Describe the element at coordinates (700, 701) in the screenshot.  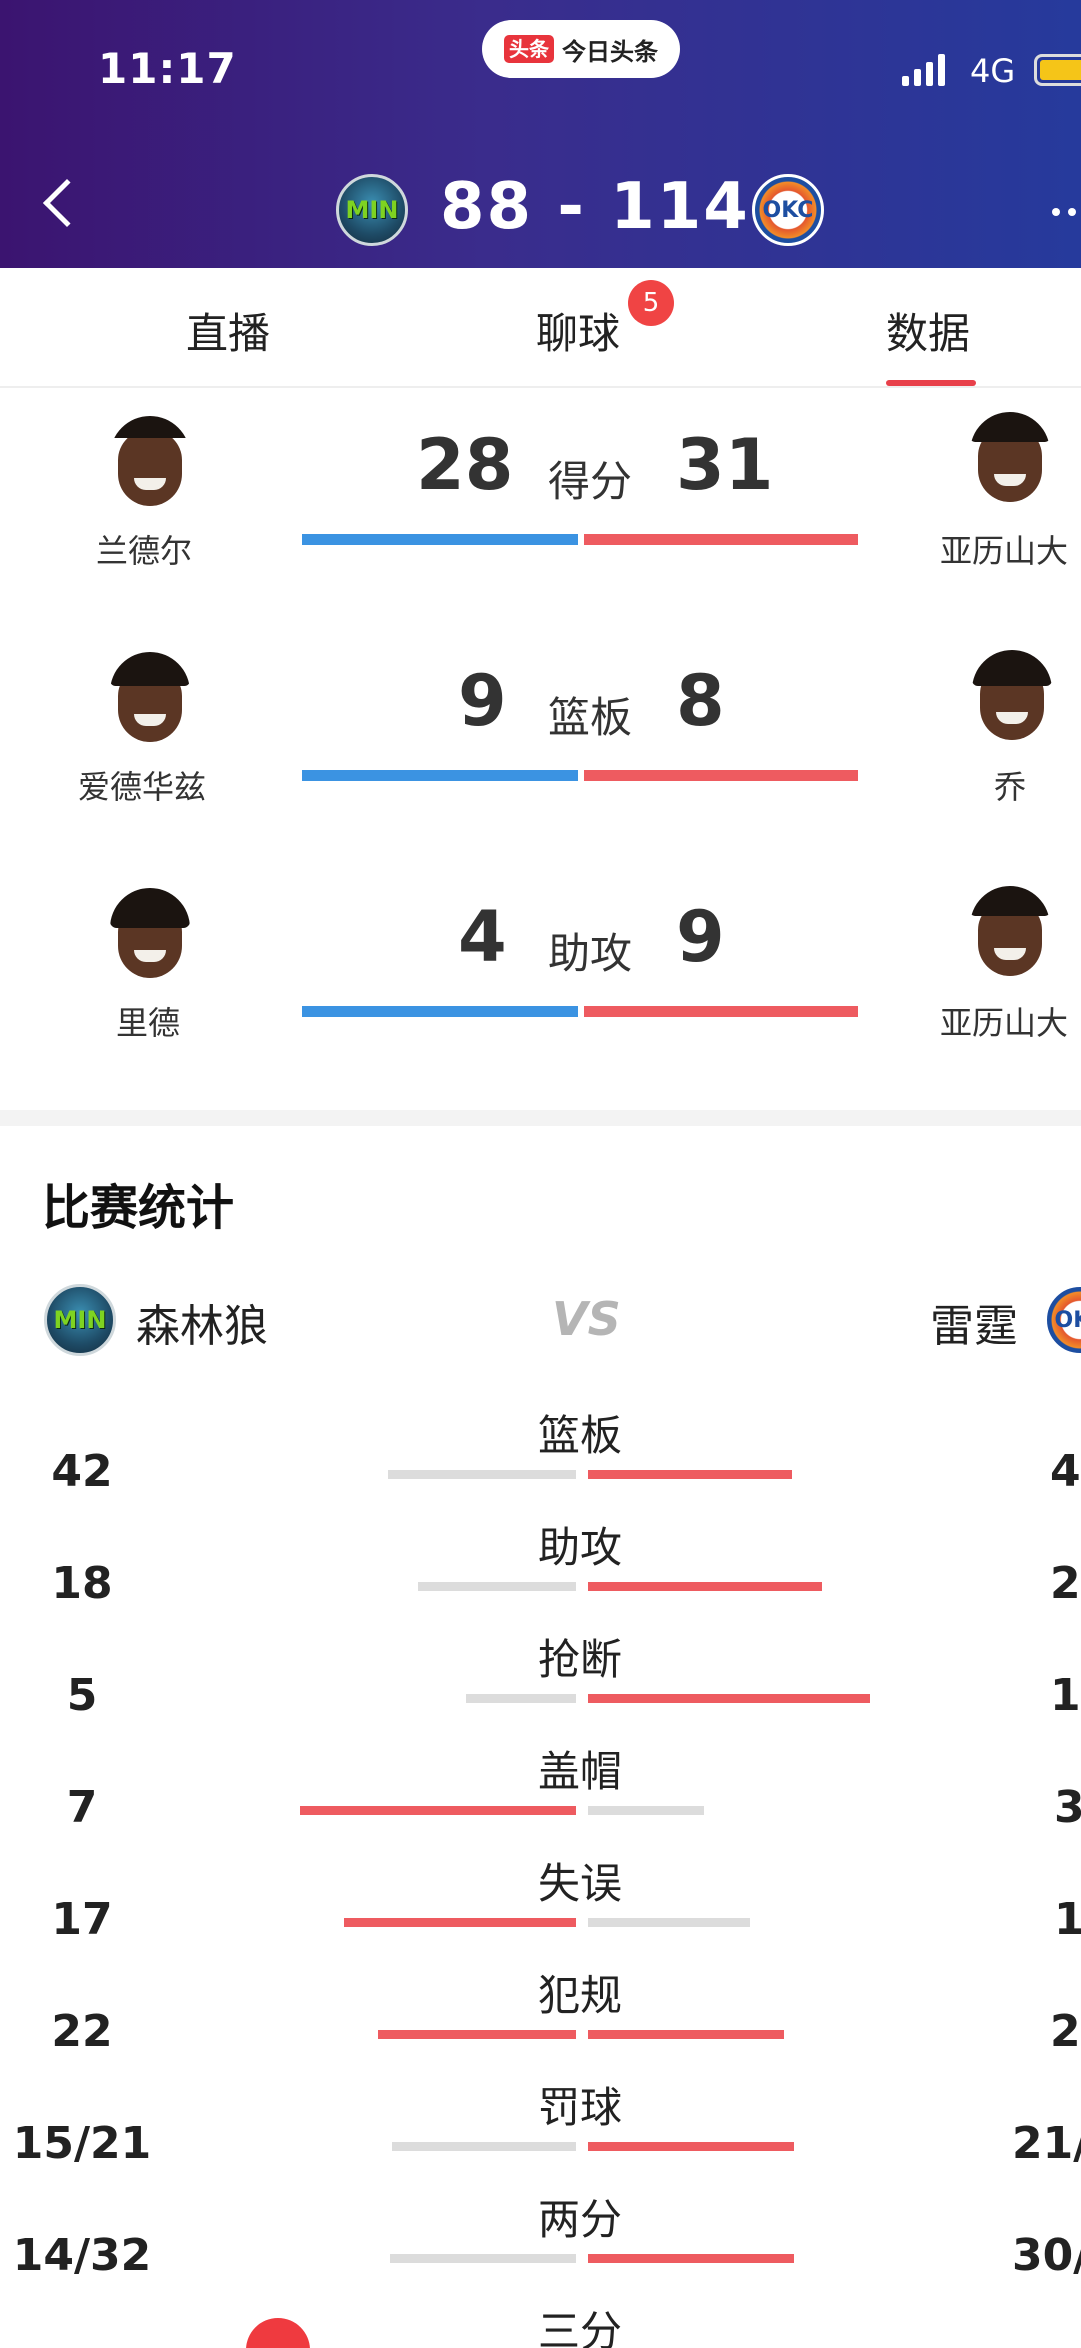
I see `leader-right-value-2: 8` at that location.